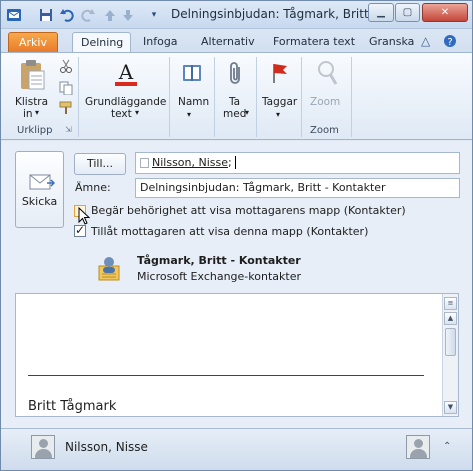  I want to click on include-label-2: med, so click(234, 114).